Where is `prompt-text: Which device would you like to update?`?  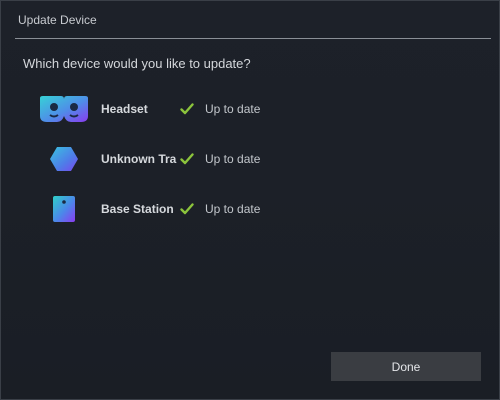
prompt-text: Which device would you like to update? is located at coordinates (137, 63).